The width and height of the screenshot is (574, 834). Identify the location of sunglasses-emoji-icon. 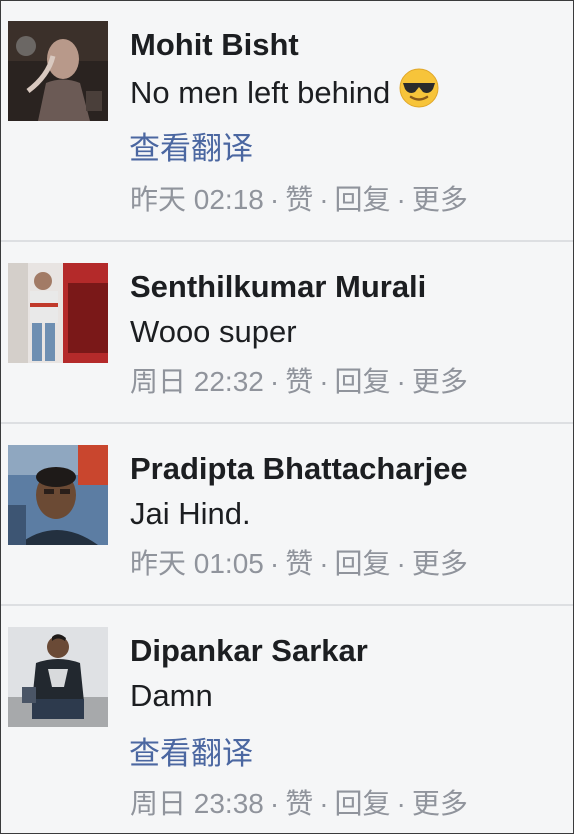
(419, 92).